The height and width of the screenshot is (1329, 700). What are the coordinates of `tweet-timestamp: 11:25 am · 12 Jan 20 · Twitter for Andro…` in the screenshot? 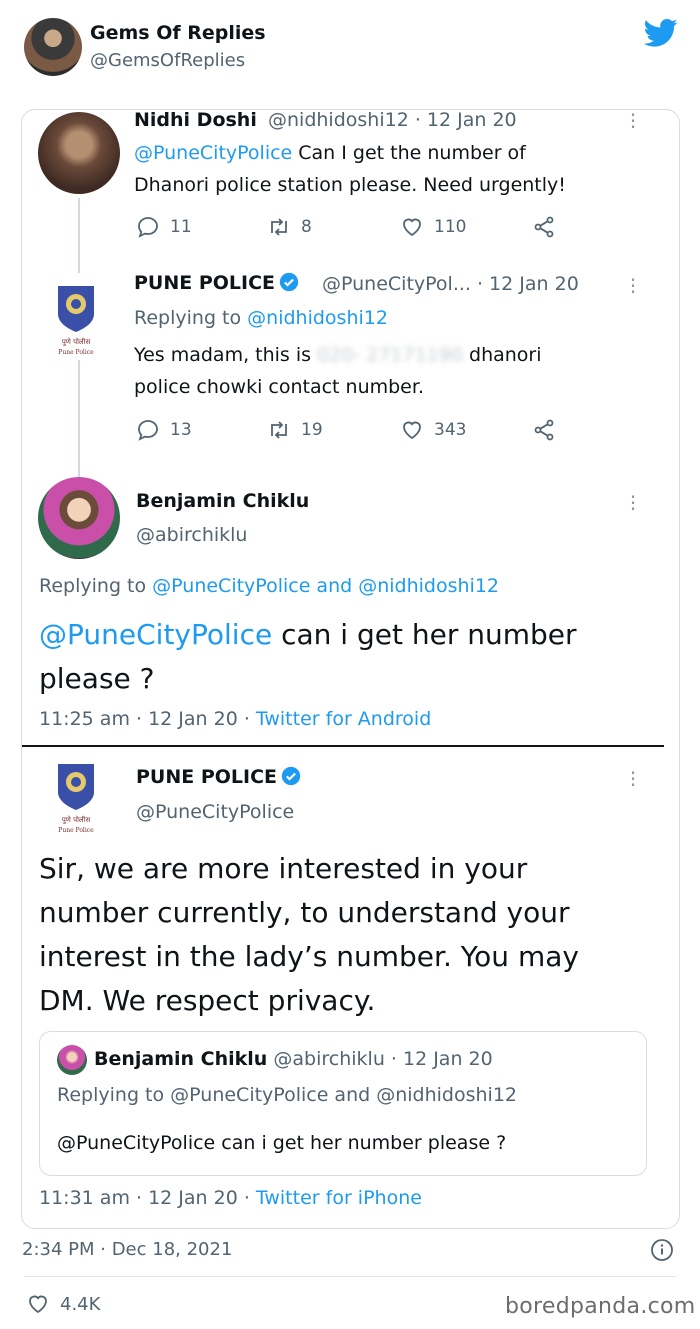 It's located at (235, 719).